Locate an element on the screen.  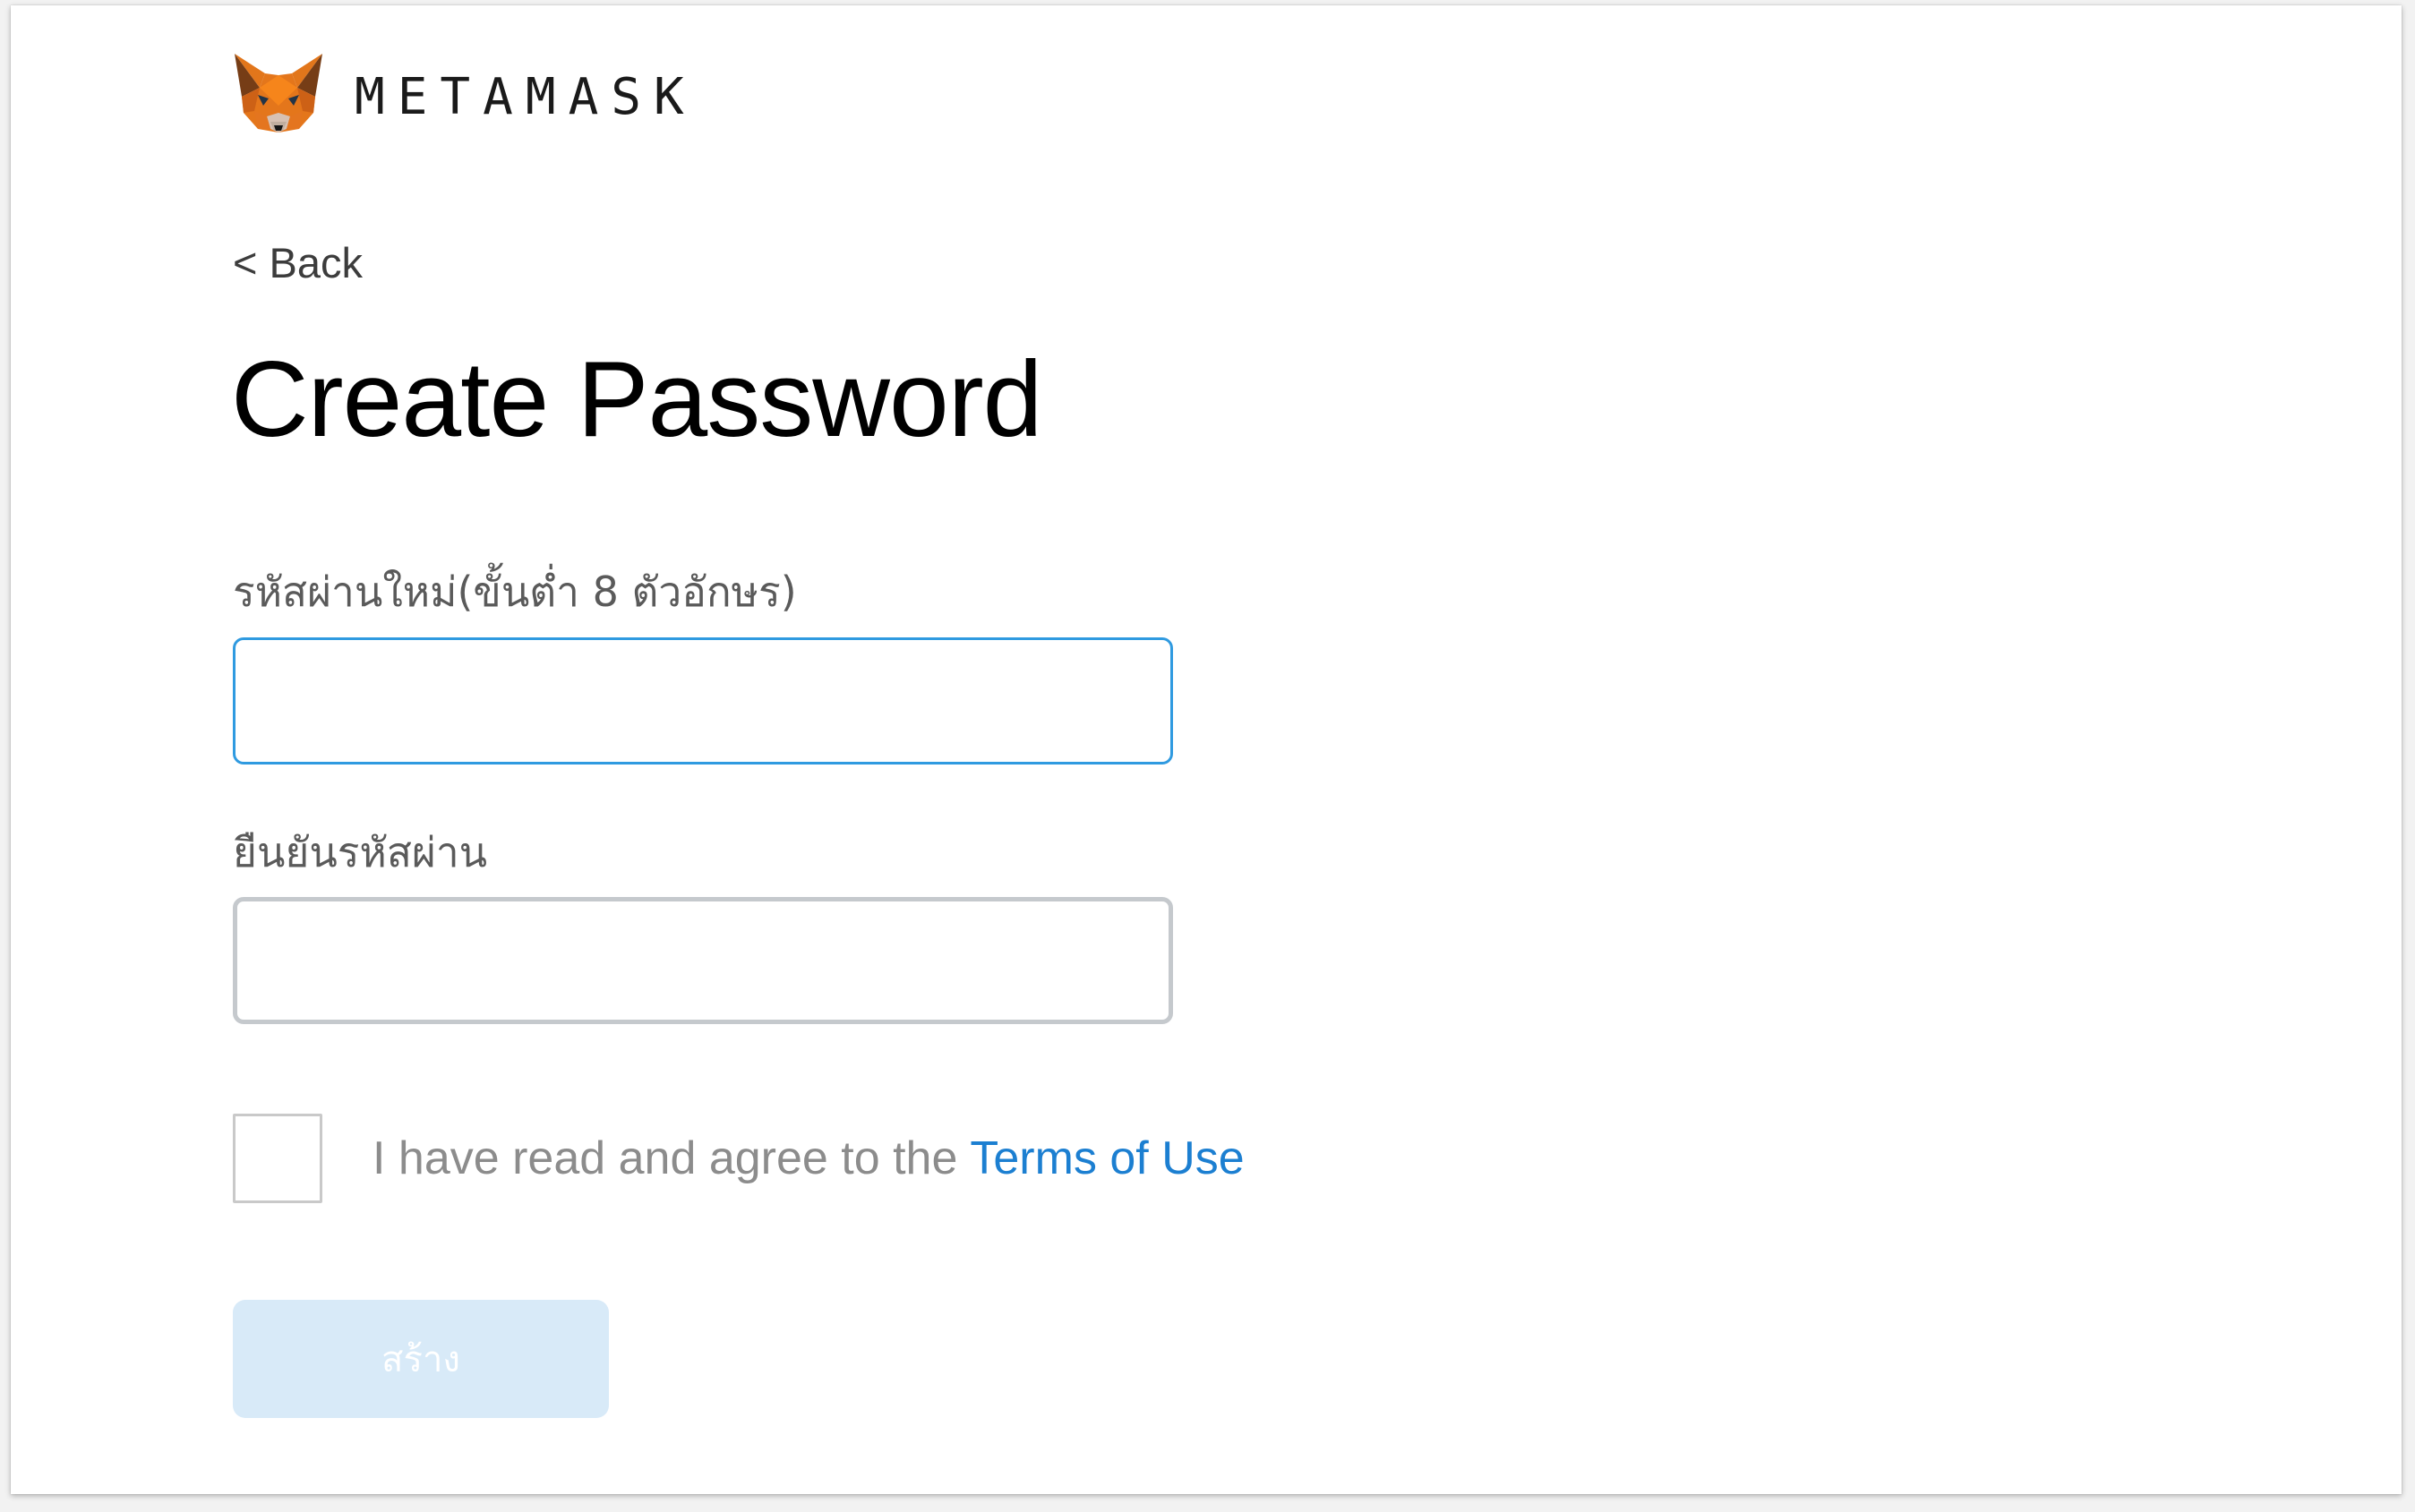
confirm-password-label: ยืนยันรหัสผ่าน is located at coordinates (361, 852).